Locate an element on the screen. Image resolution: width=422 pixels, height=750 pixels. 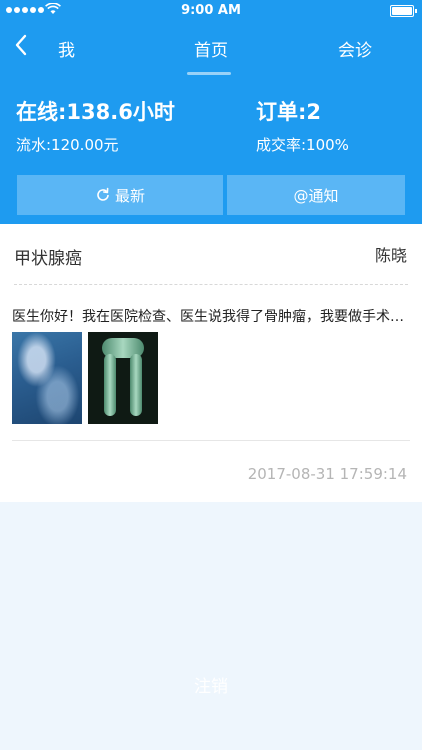
order-count: 订单:2 is located at coordinates (289, 112).